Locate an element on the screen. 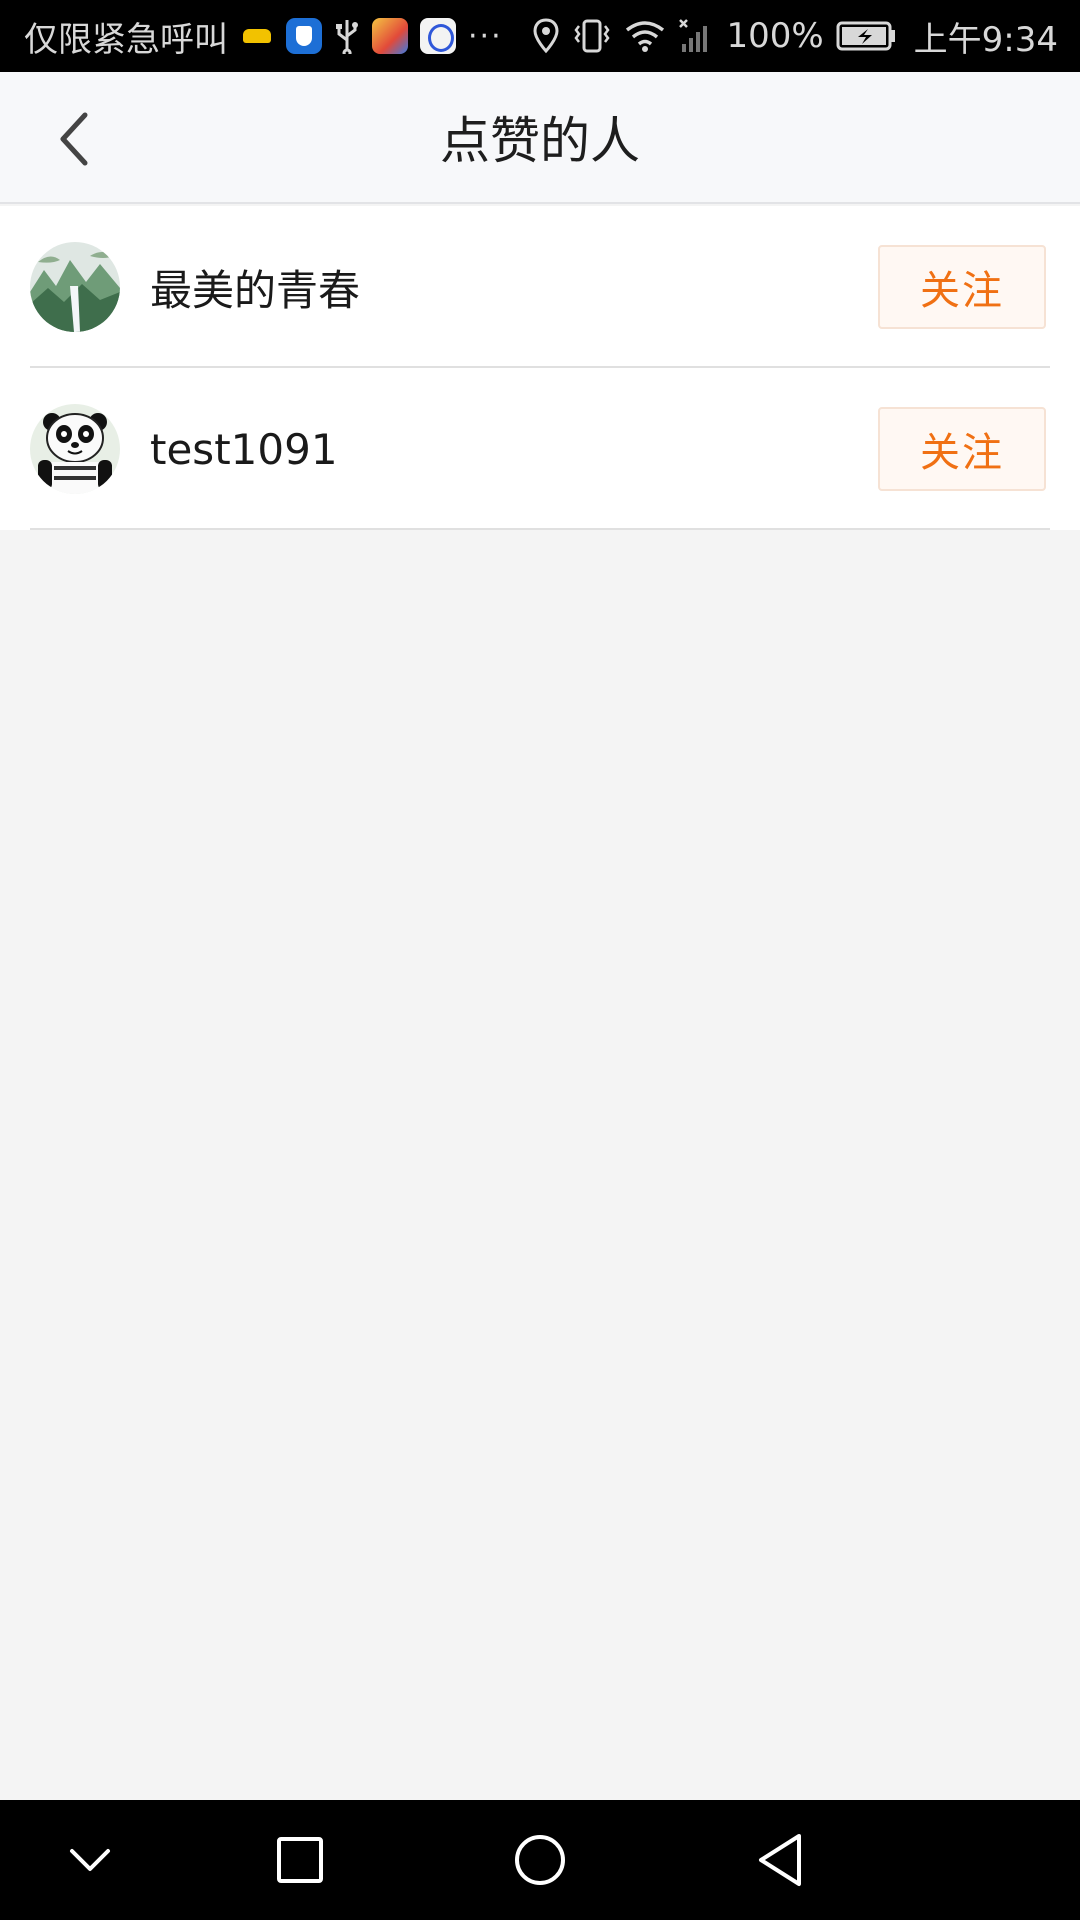 The image size is (1080, 1920). clock: 上午9:34 is located at coordinates (985, 39).